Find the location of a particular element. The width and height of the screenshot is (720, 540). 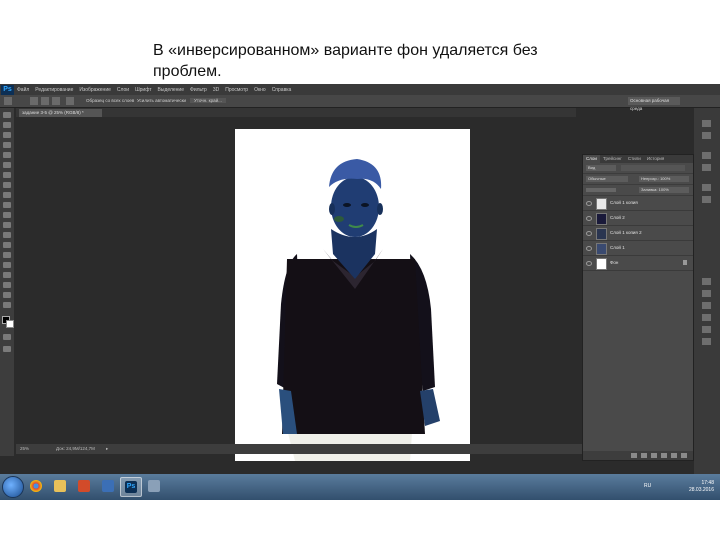

taskbar-app is located at coordinates (154, 486).